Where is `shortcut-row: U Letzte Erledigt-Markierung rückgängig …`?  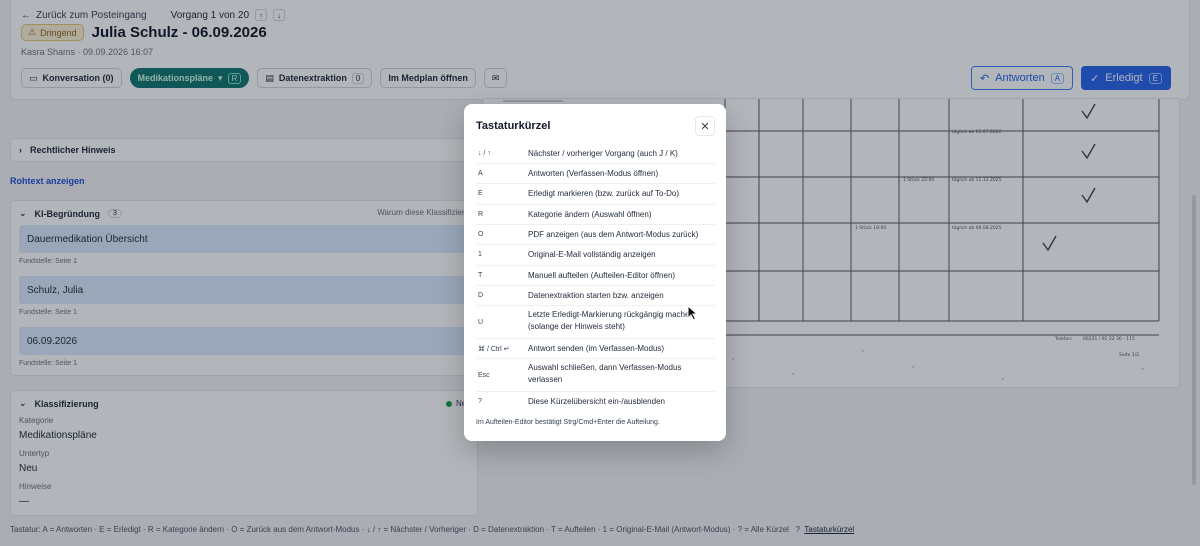 shortcut-row: U Letzte Erledigt-Markierung rückgängig … is located at coordinates (595, 322).